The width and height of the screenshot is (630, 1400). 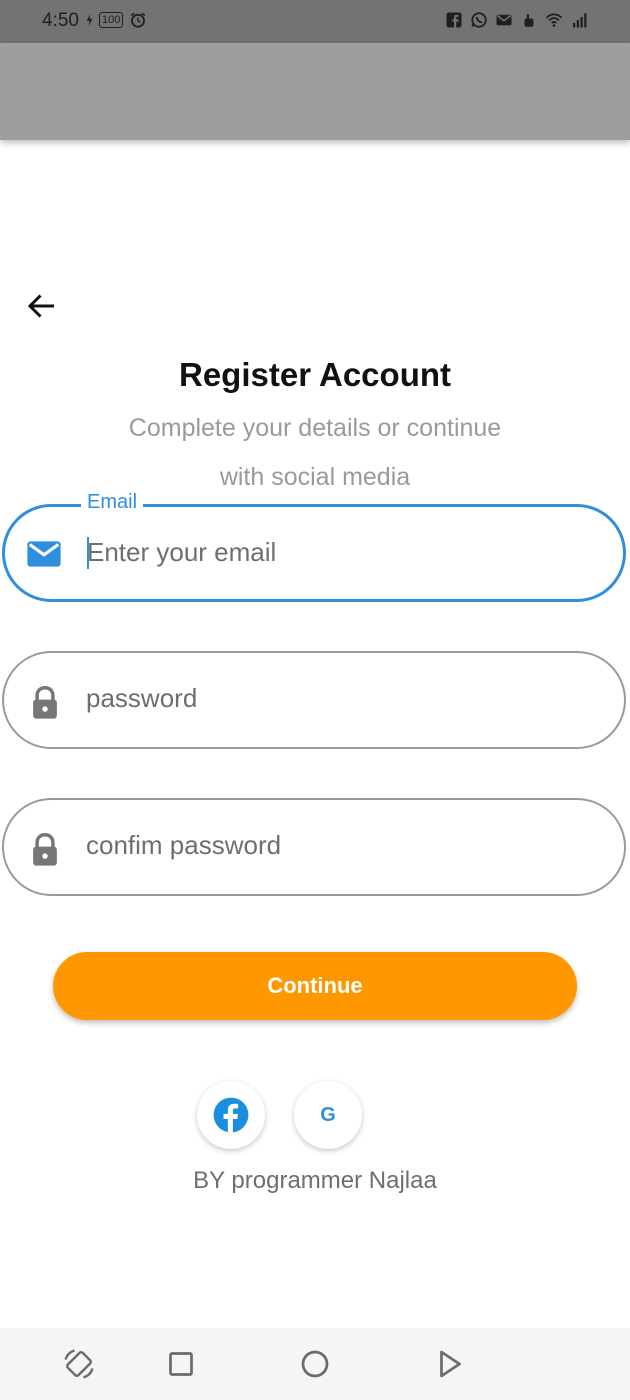 I want to click on continue-button: Continue, so click(x=315, y=986).